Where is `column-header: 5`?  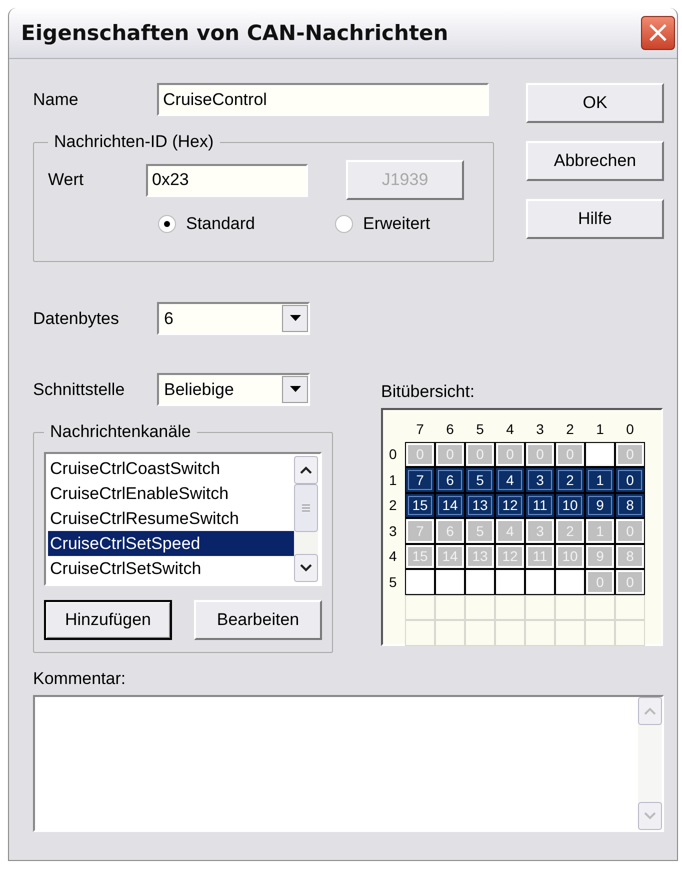 column-header: 5 is located at coordinates (480, 429).